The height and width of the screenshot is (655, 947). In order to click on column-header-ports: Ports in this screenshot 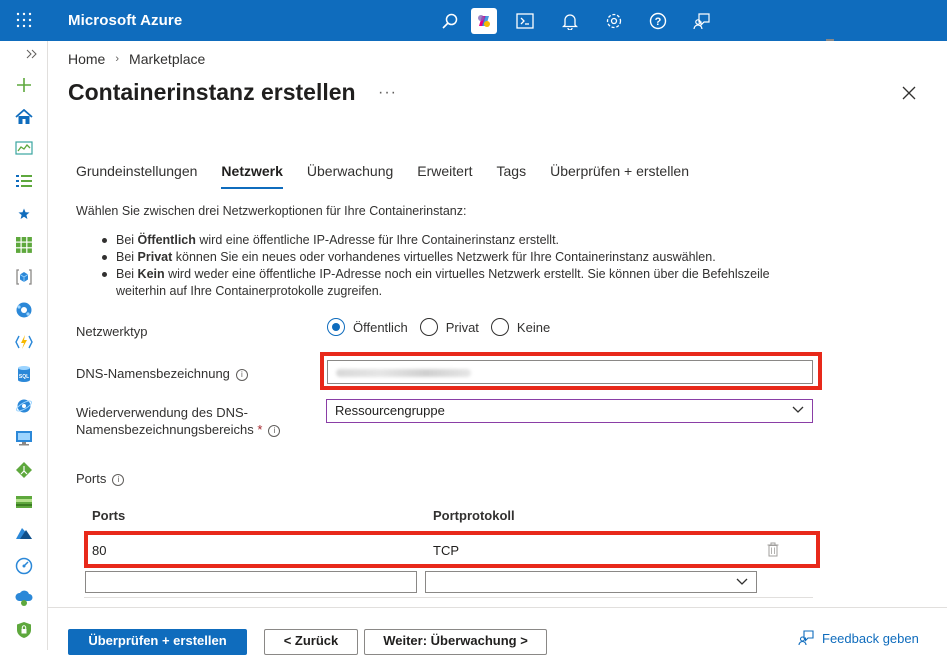, I will do `click(109, 515)`.